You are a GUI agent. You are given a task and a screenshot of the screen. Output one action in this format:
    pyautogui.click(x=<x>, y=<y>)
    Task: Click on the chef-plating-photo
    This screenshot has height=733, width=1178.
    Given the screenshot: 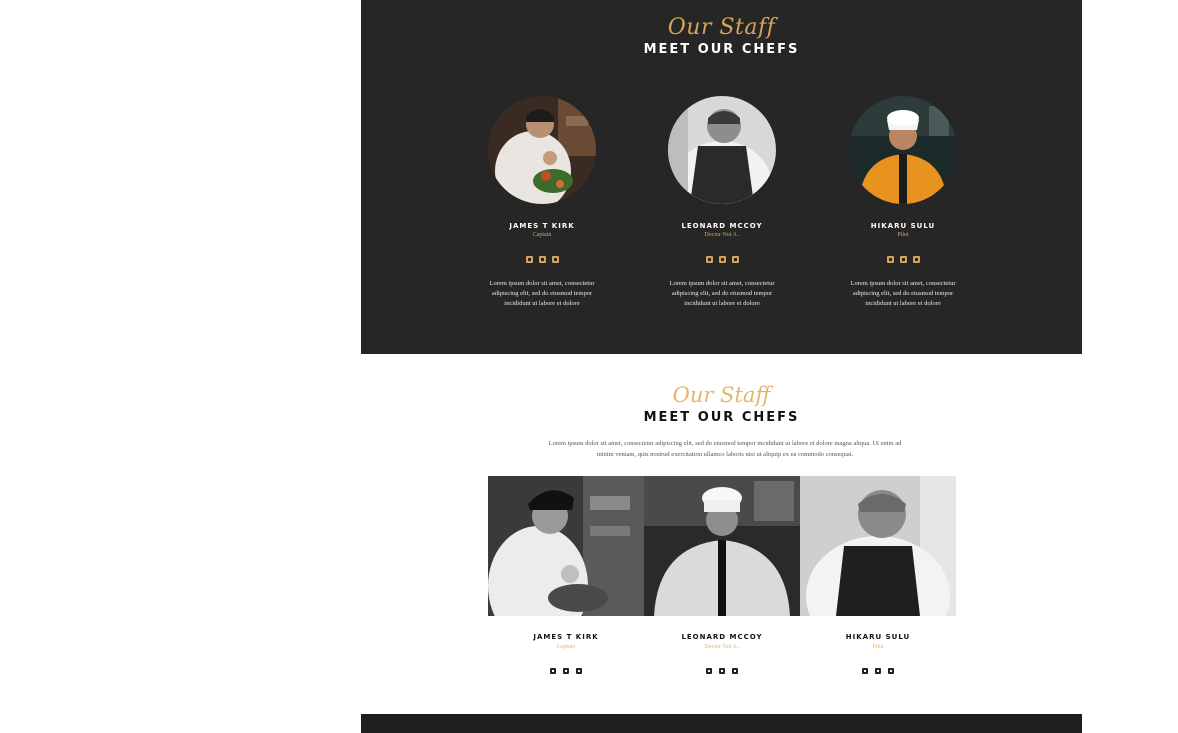 What is the action you would take?
    pyautogui.click(x=542, y=150)
    